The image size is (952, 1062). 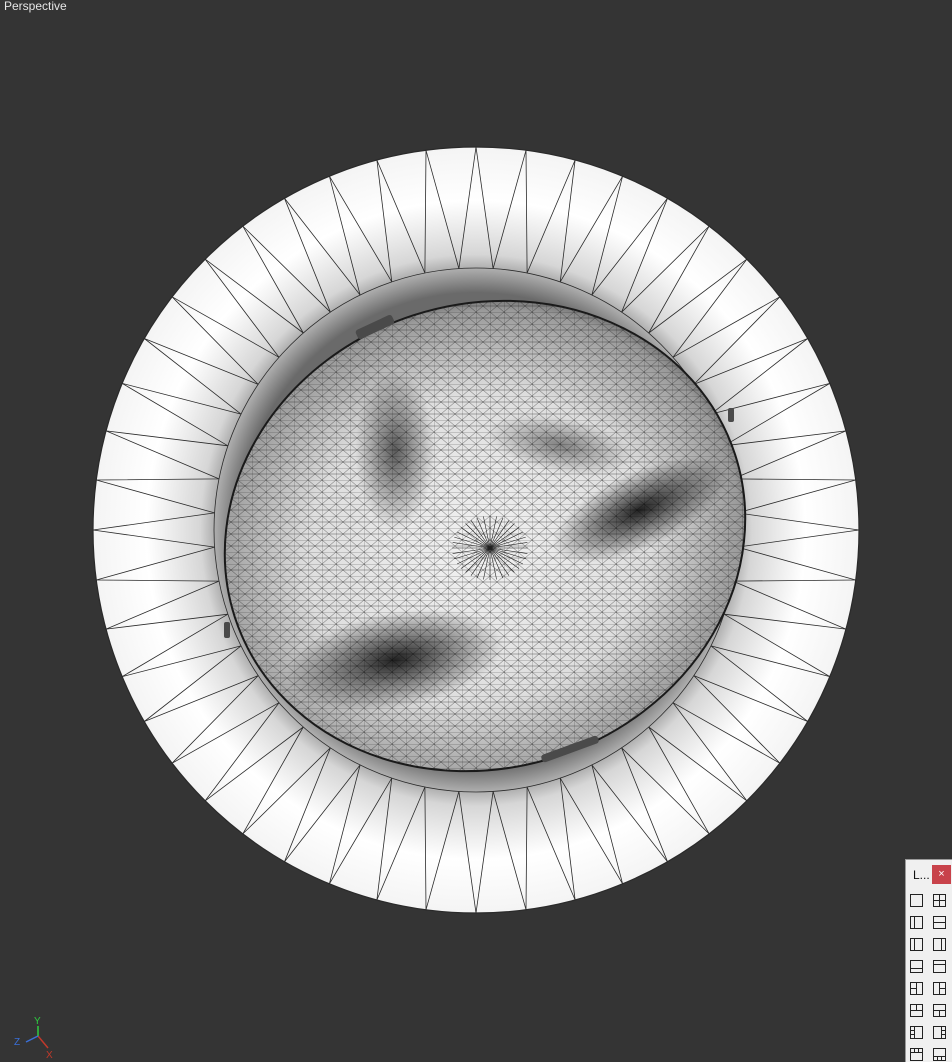 I want to click on layout-button-four-viewports-top, so click(x=916, y=1054).